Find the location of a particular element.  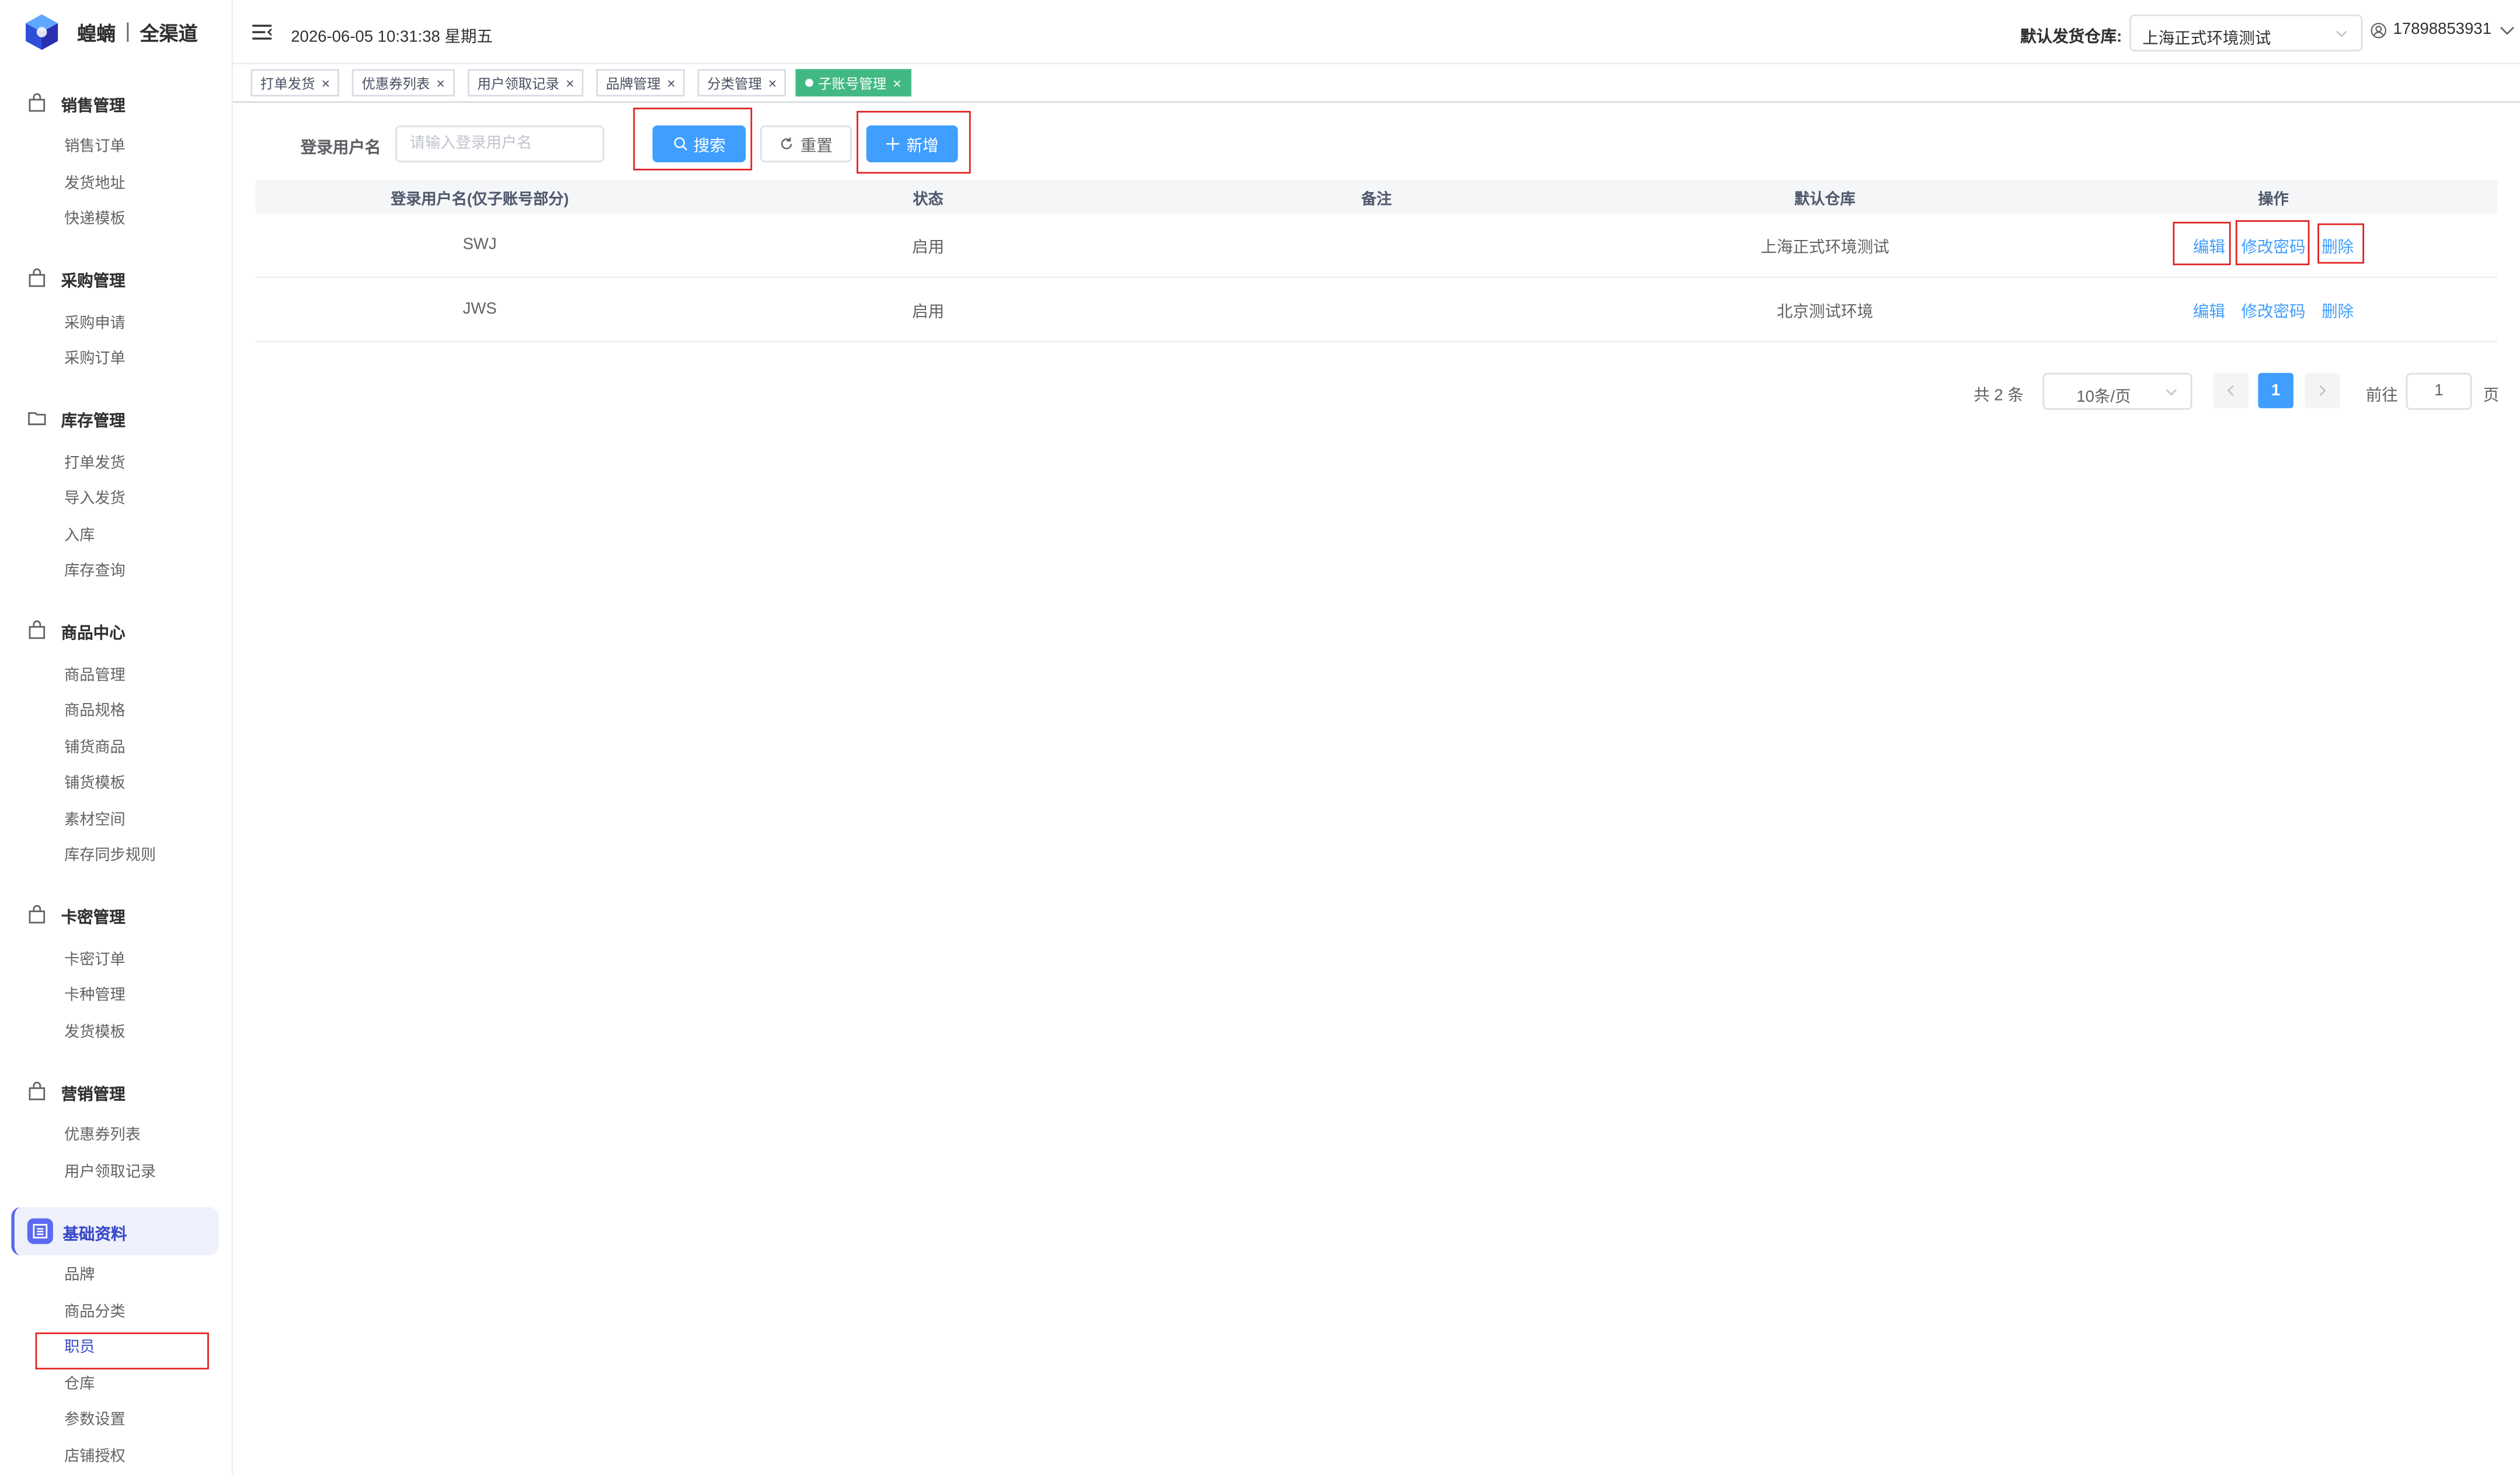

tab-category-manage: 分类管理 × is located at coordinates (741, 83).